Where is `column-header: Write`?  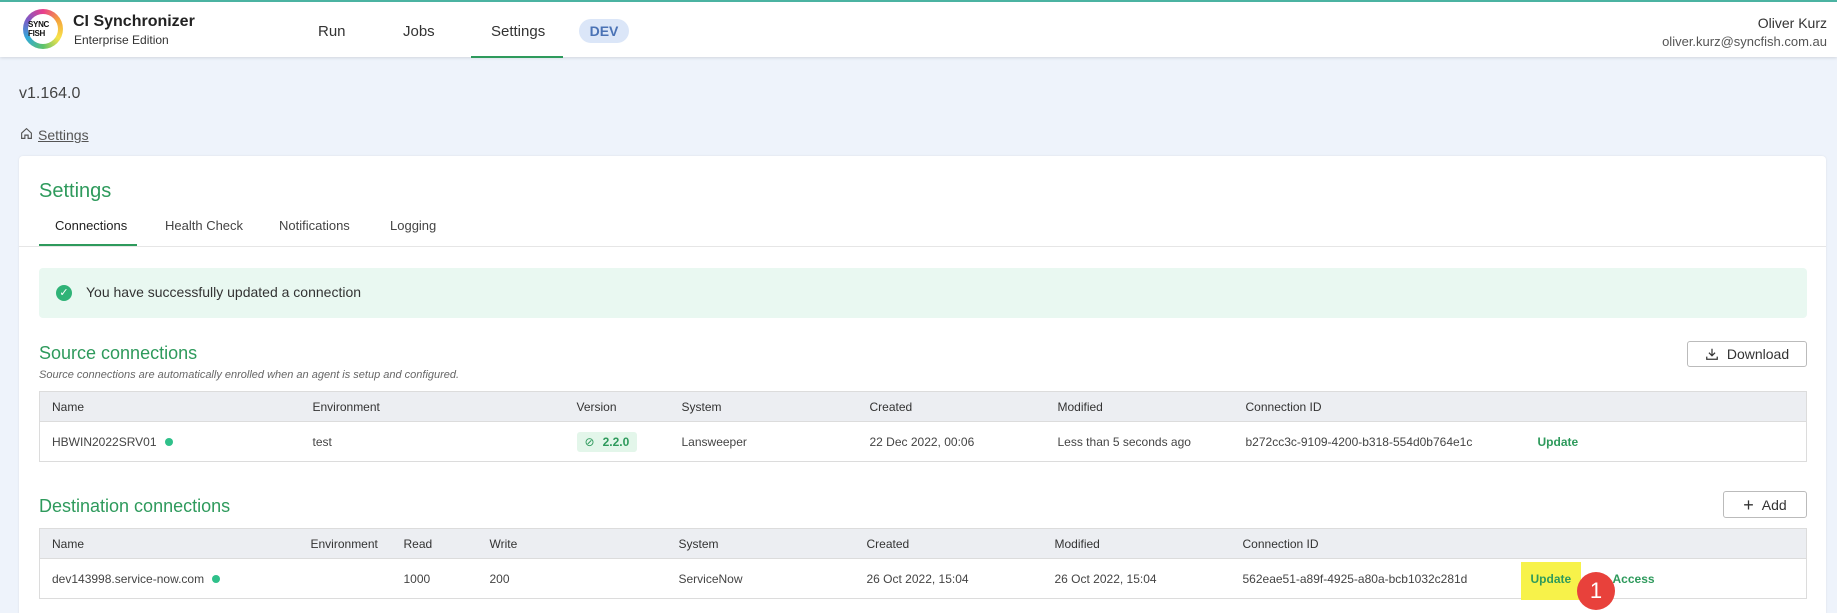 column-header: Write is located at coordinates (572, 543).